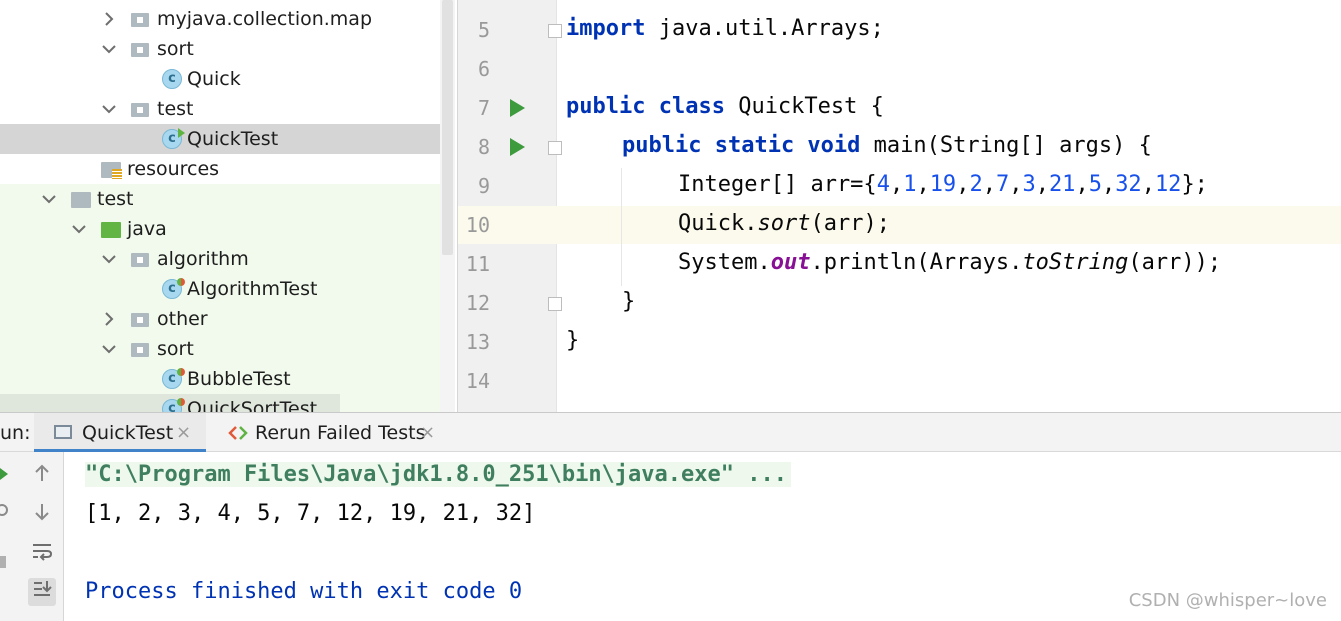 This screenshot has width=1341, height=621. Describe the element at coordinates (111, 230) in the screenshot. I see `test-source-folder-icon` at that location.